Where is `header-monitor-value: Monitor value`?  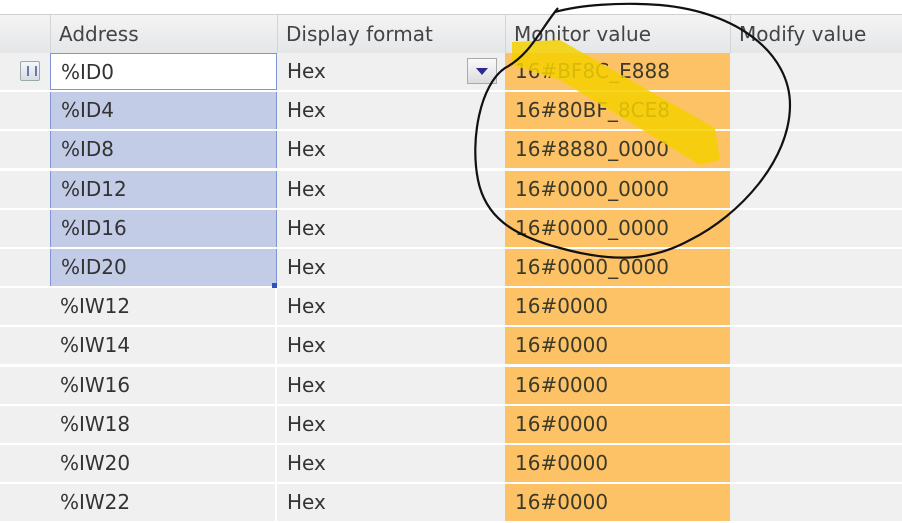
header-monitor-value: Monitor value is located at coordinates (617, 34).